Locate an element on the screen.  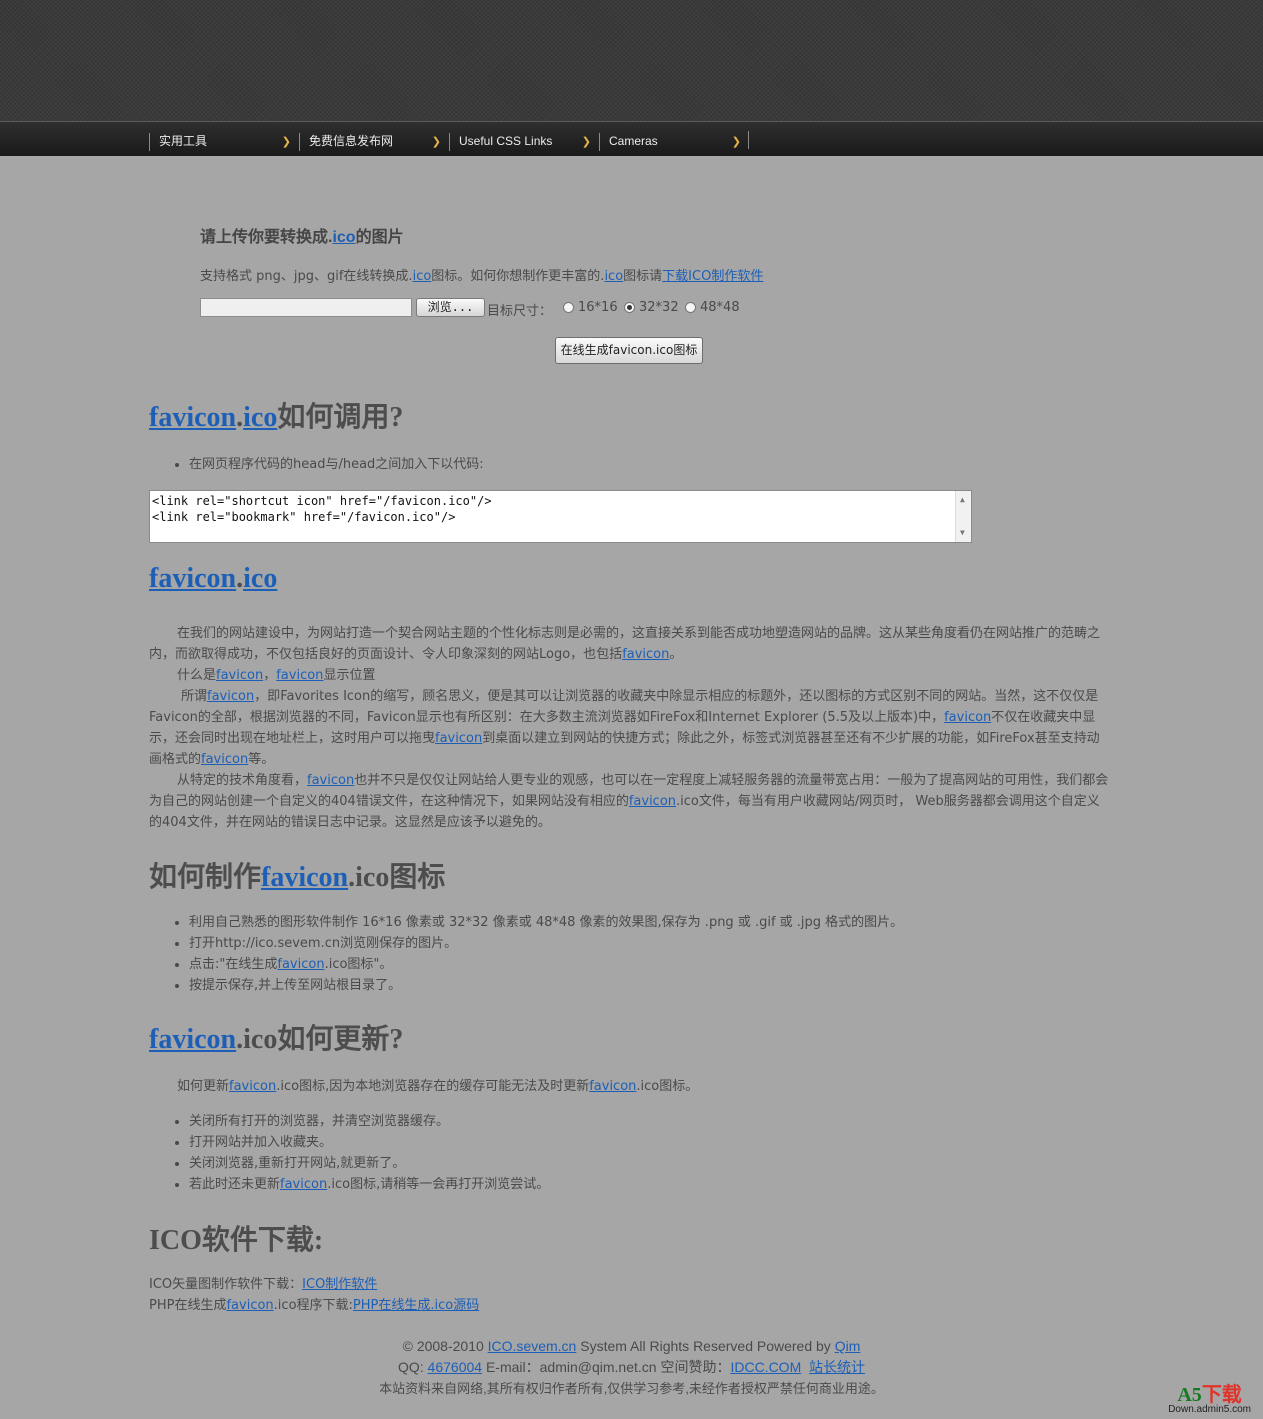
howto-use-list: 在网页程序代码的head与/head之间加入下以代码: is located at coordinates (329, 464).